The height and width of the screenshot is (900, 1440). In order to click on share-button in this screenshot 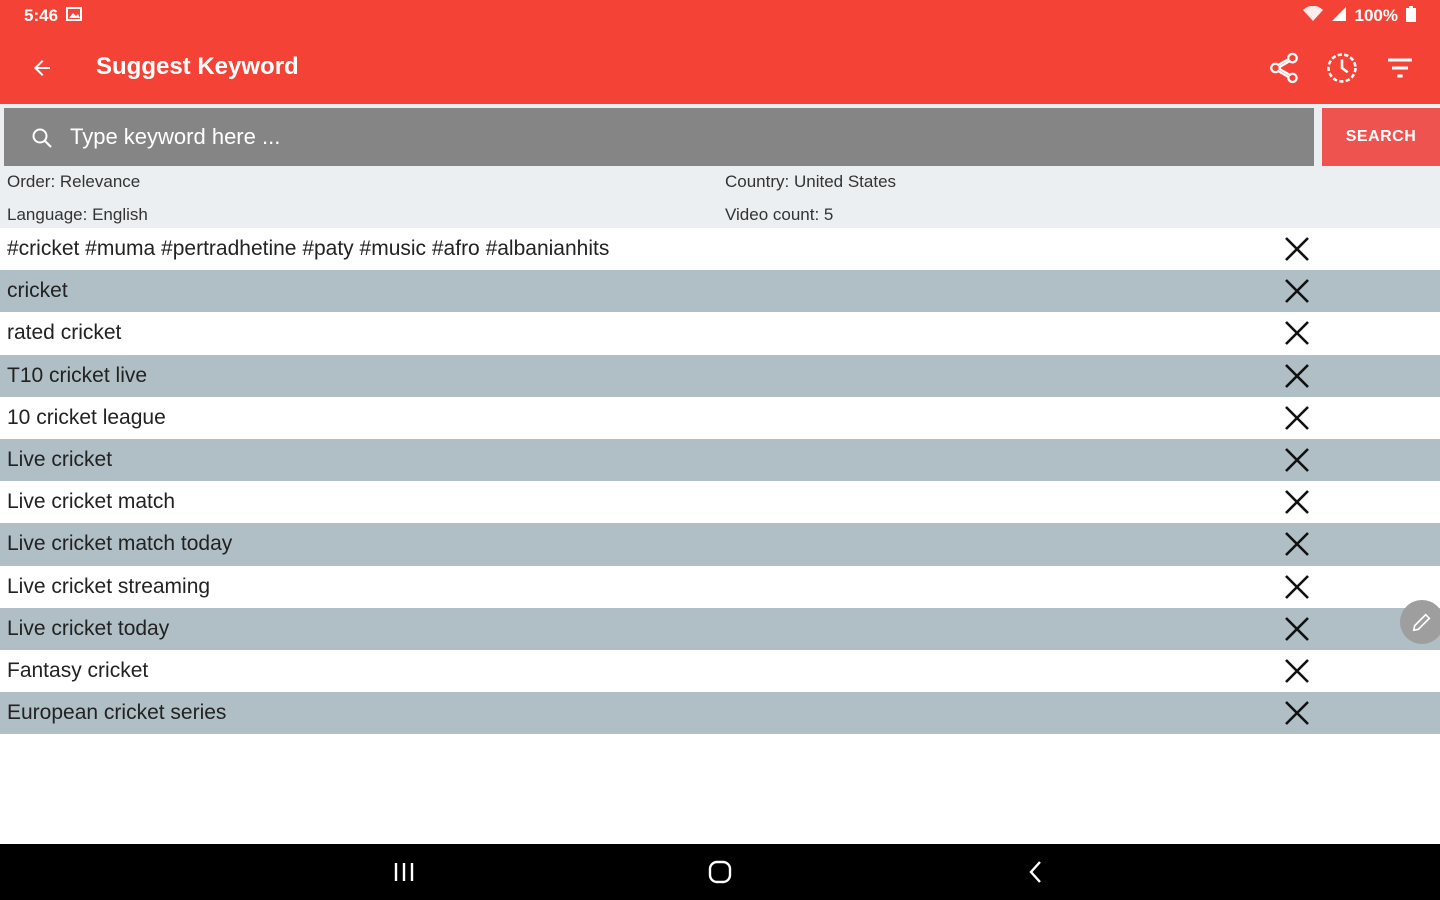, I will do `click(1284, 68)`.